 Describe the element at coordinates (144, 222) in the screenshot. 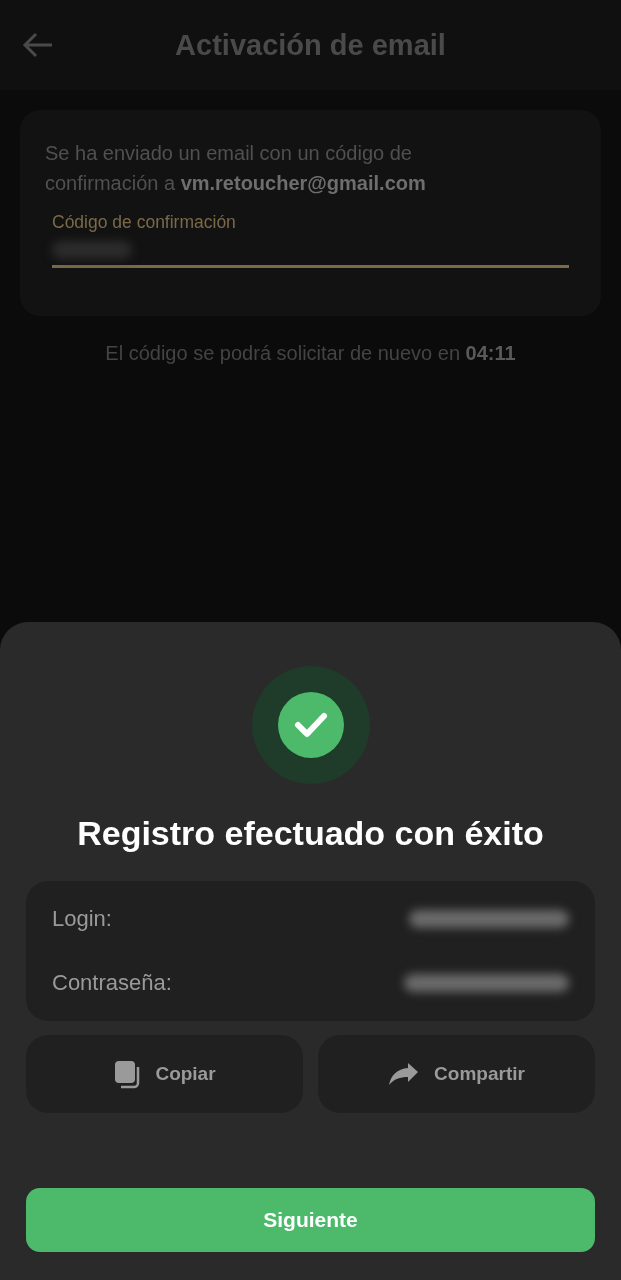

I see `field-label: Código de confirmación` at that location.